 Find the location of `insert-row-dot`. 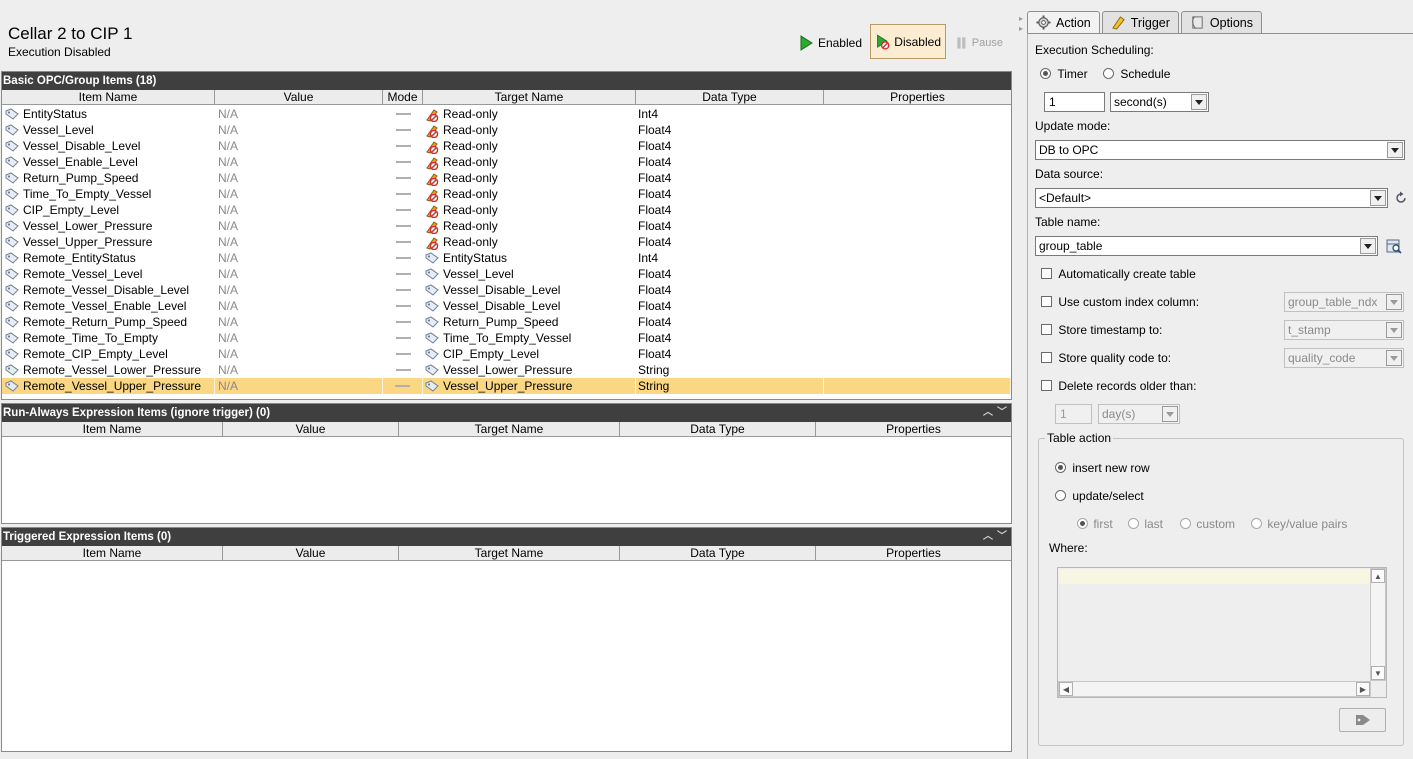

insert-row-dot is located at coordinates (1060, 467).